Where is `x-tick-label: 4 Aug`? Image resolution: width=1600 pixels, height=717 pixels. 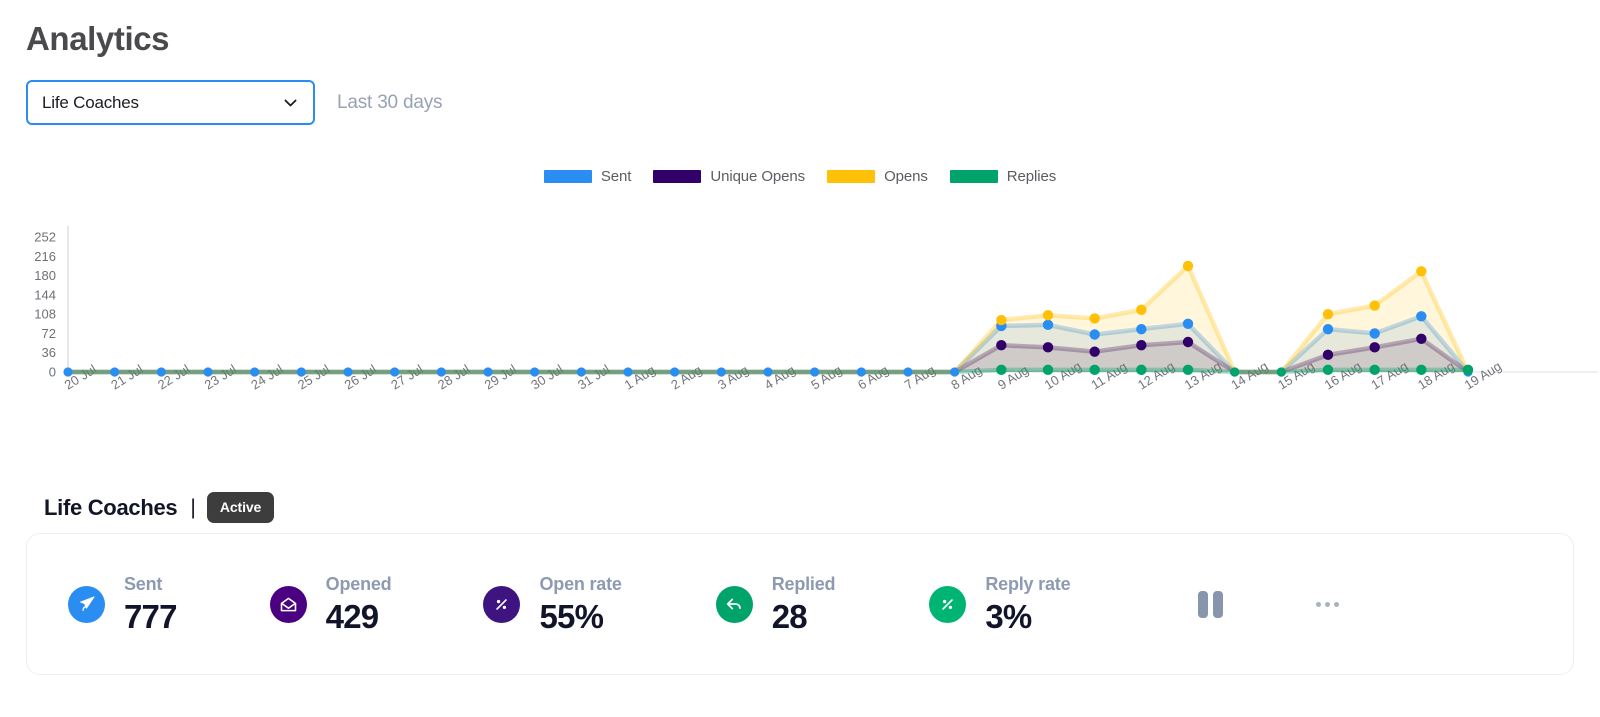
x-tick-label: 4 Aug is located at coordinates (780, 377).